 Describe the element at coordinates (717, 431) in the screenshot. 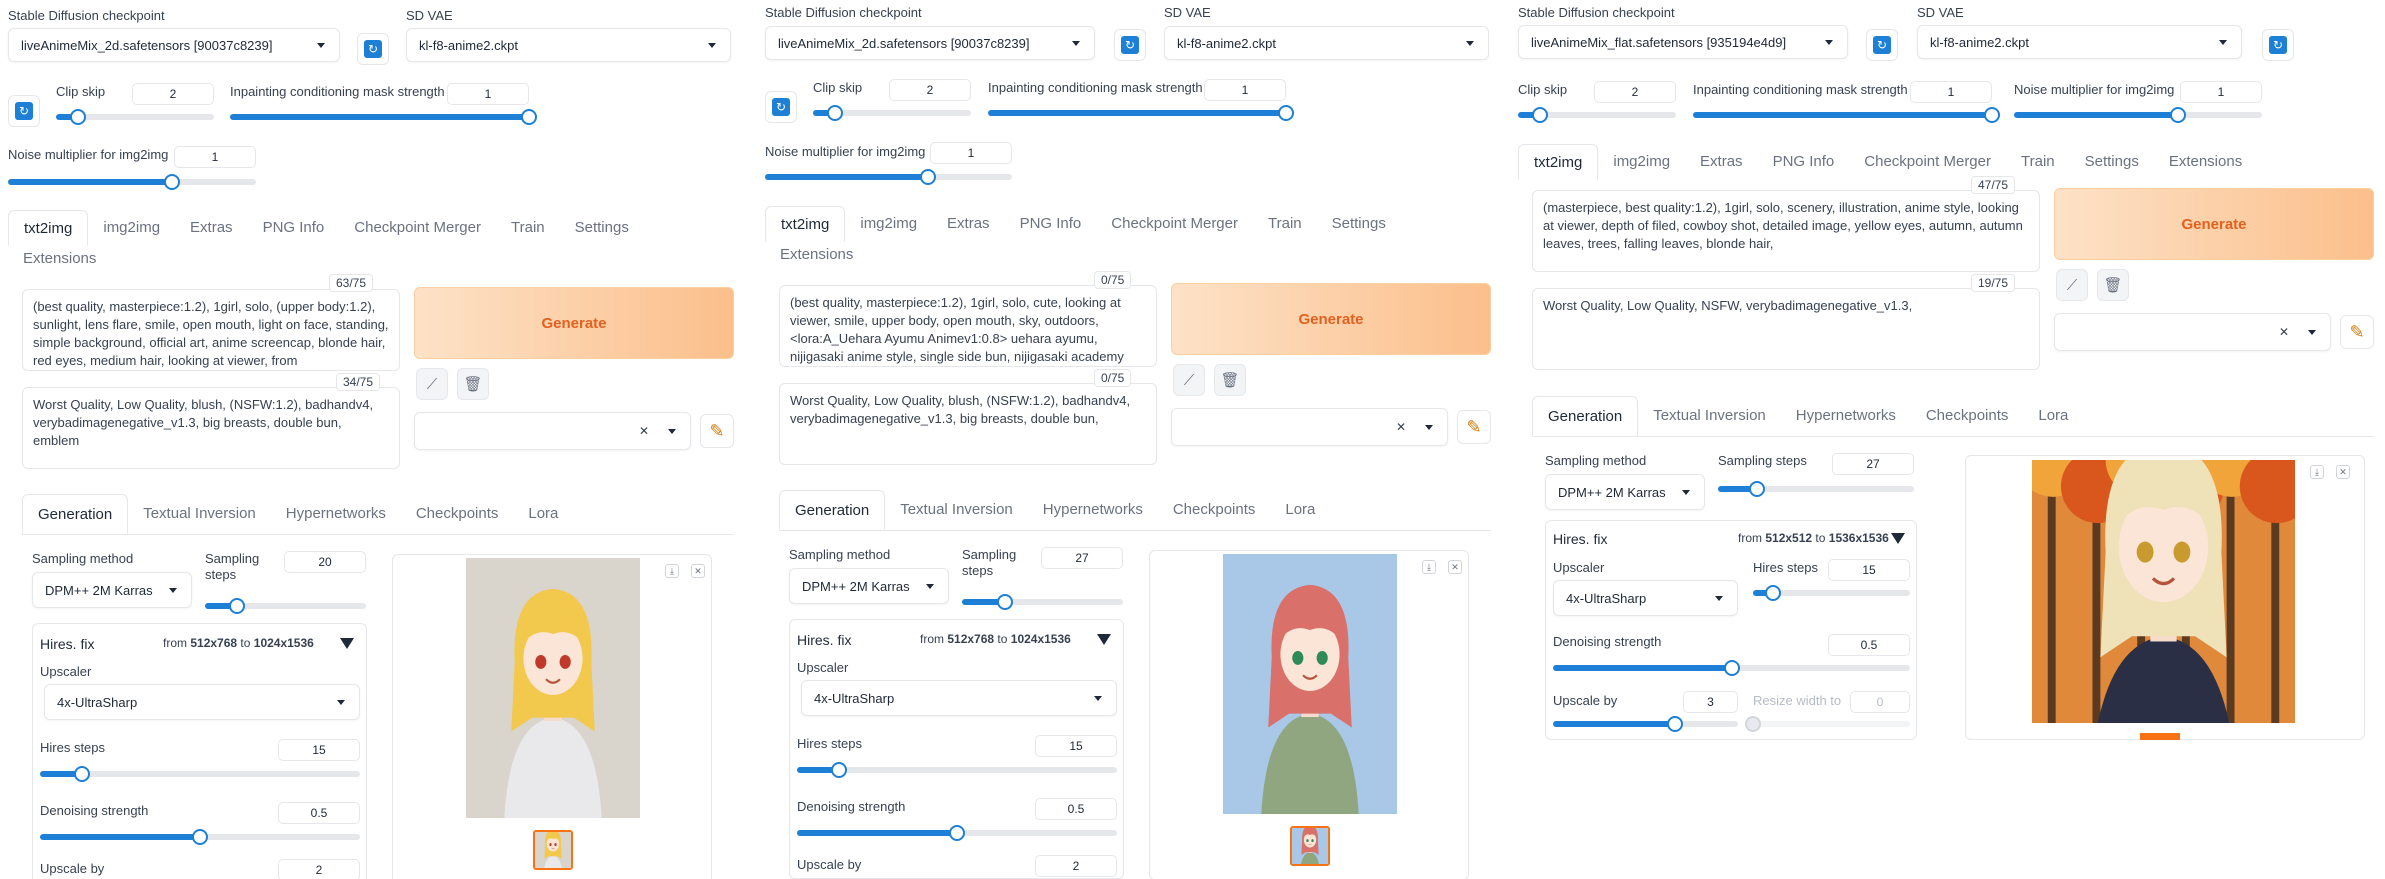

I see `edit-styles-button: ✎` at that location.